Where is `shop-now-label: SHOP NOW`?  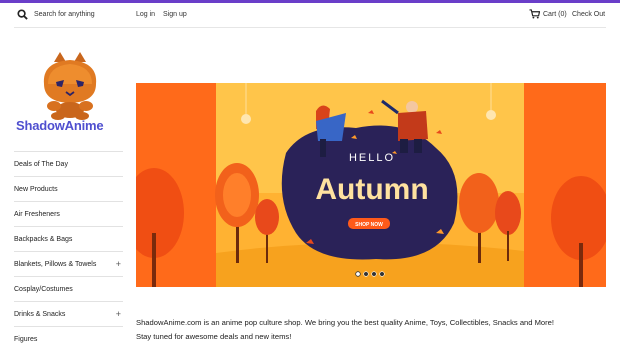
shop-now-label: SHOP NOW is located at coordinates (369, 225).